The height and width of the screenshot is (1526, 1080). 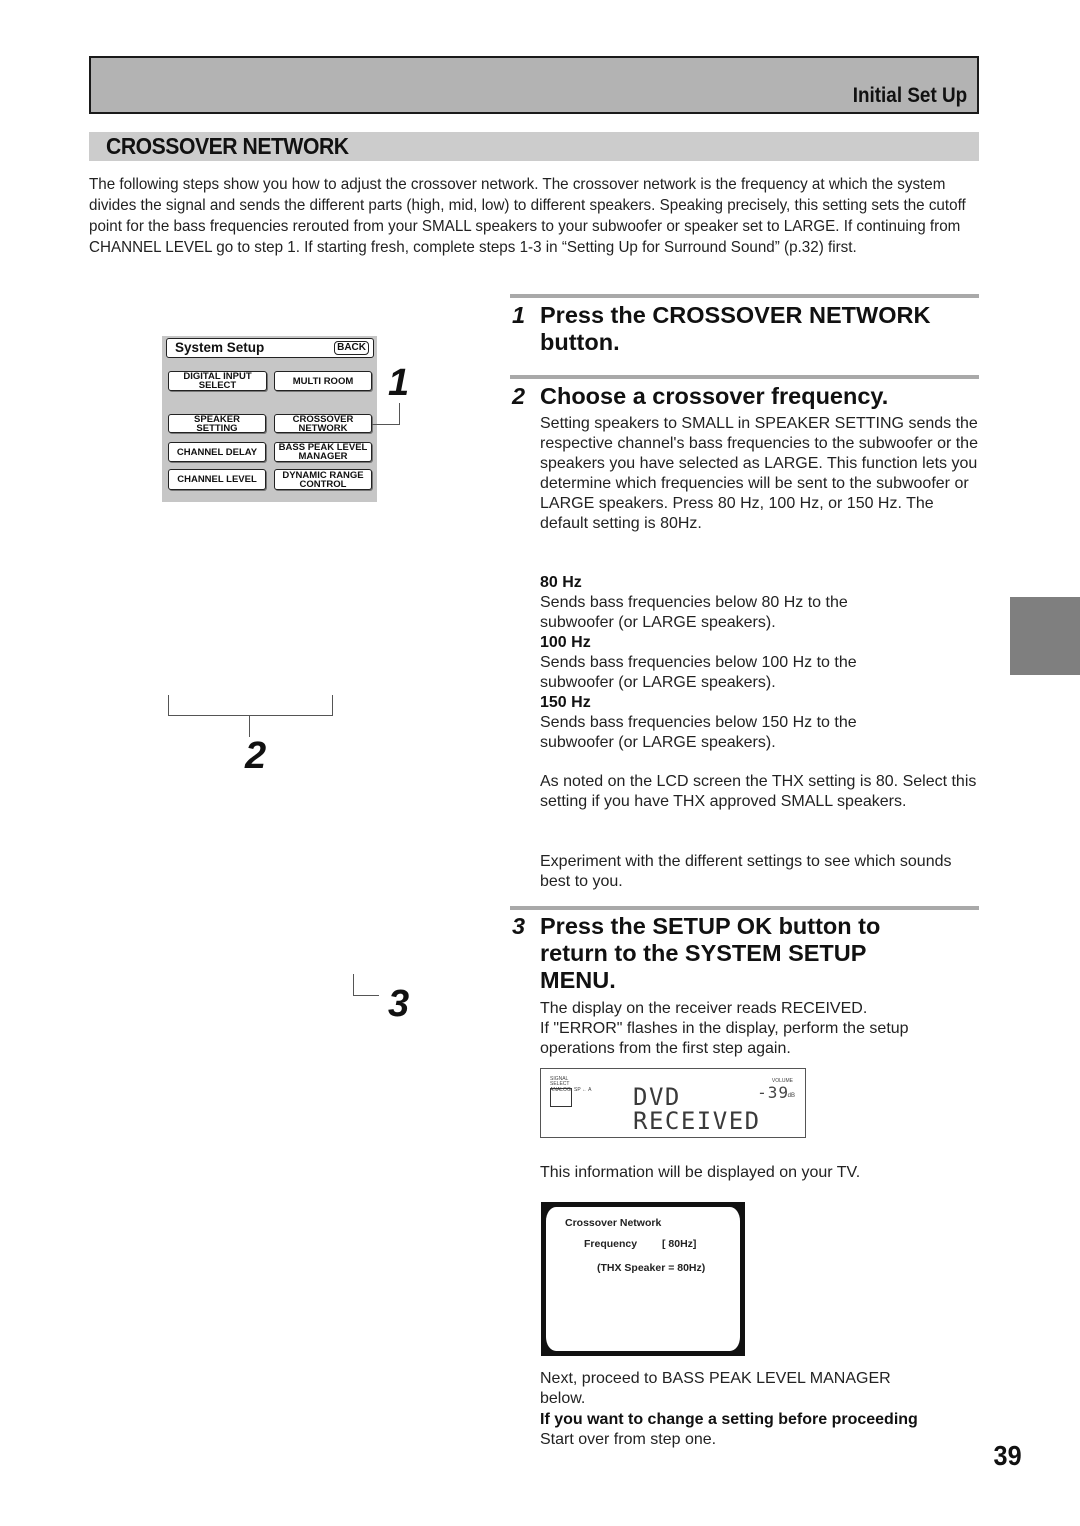 I want to click on page-title: CROSSOVER NETWORK, so click(x=227, y=146).